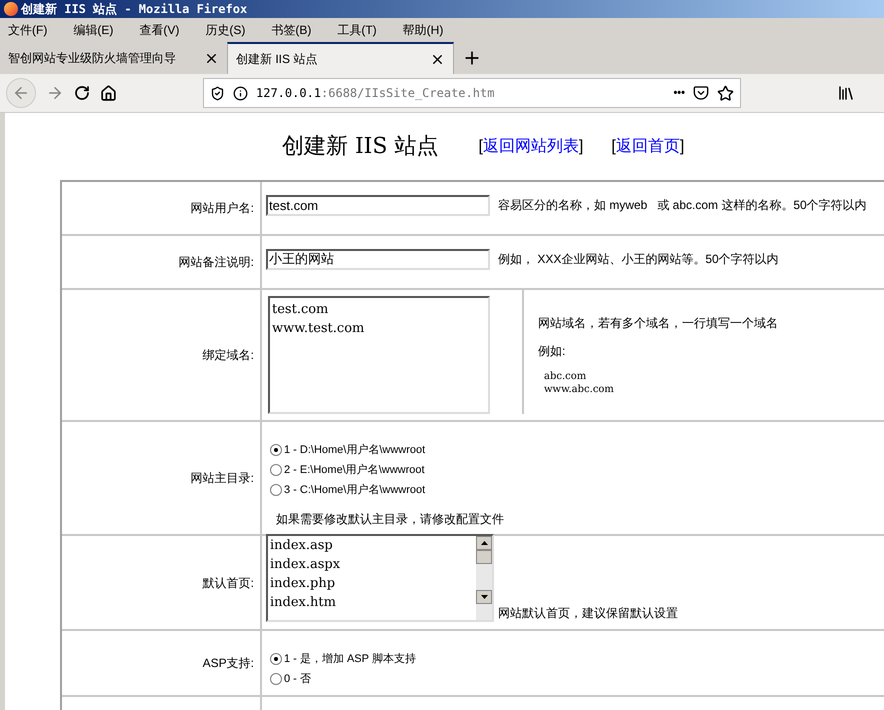 This screenshot has width=884, height=710. I want to click on example-domain: abc.com, so click(566, 376).